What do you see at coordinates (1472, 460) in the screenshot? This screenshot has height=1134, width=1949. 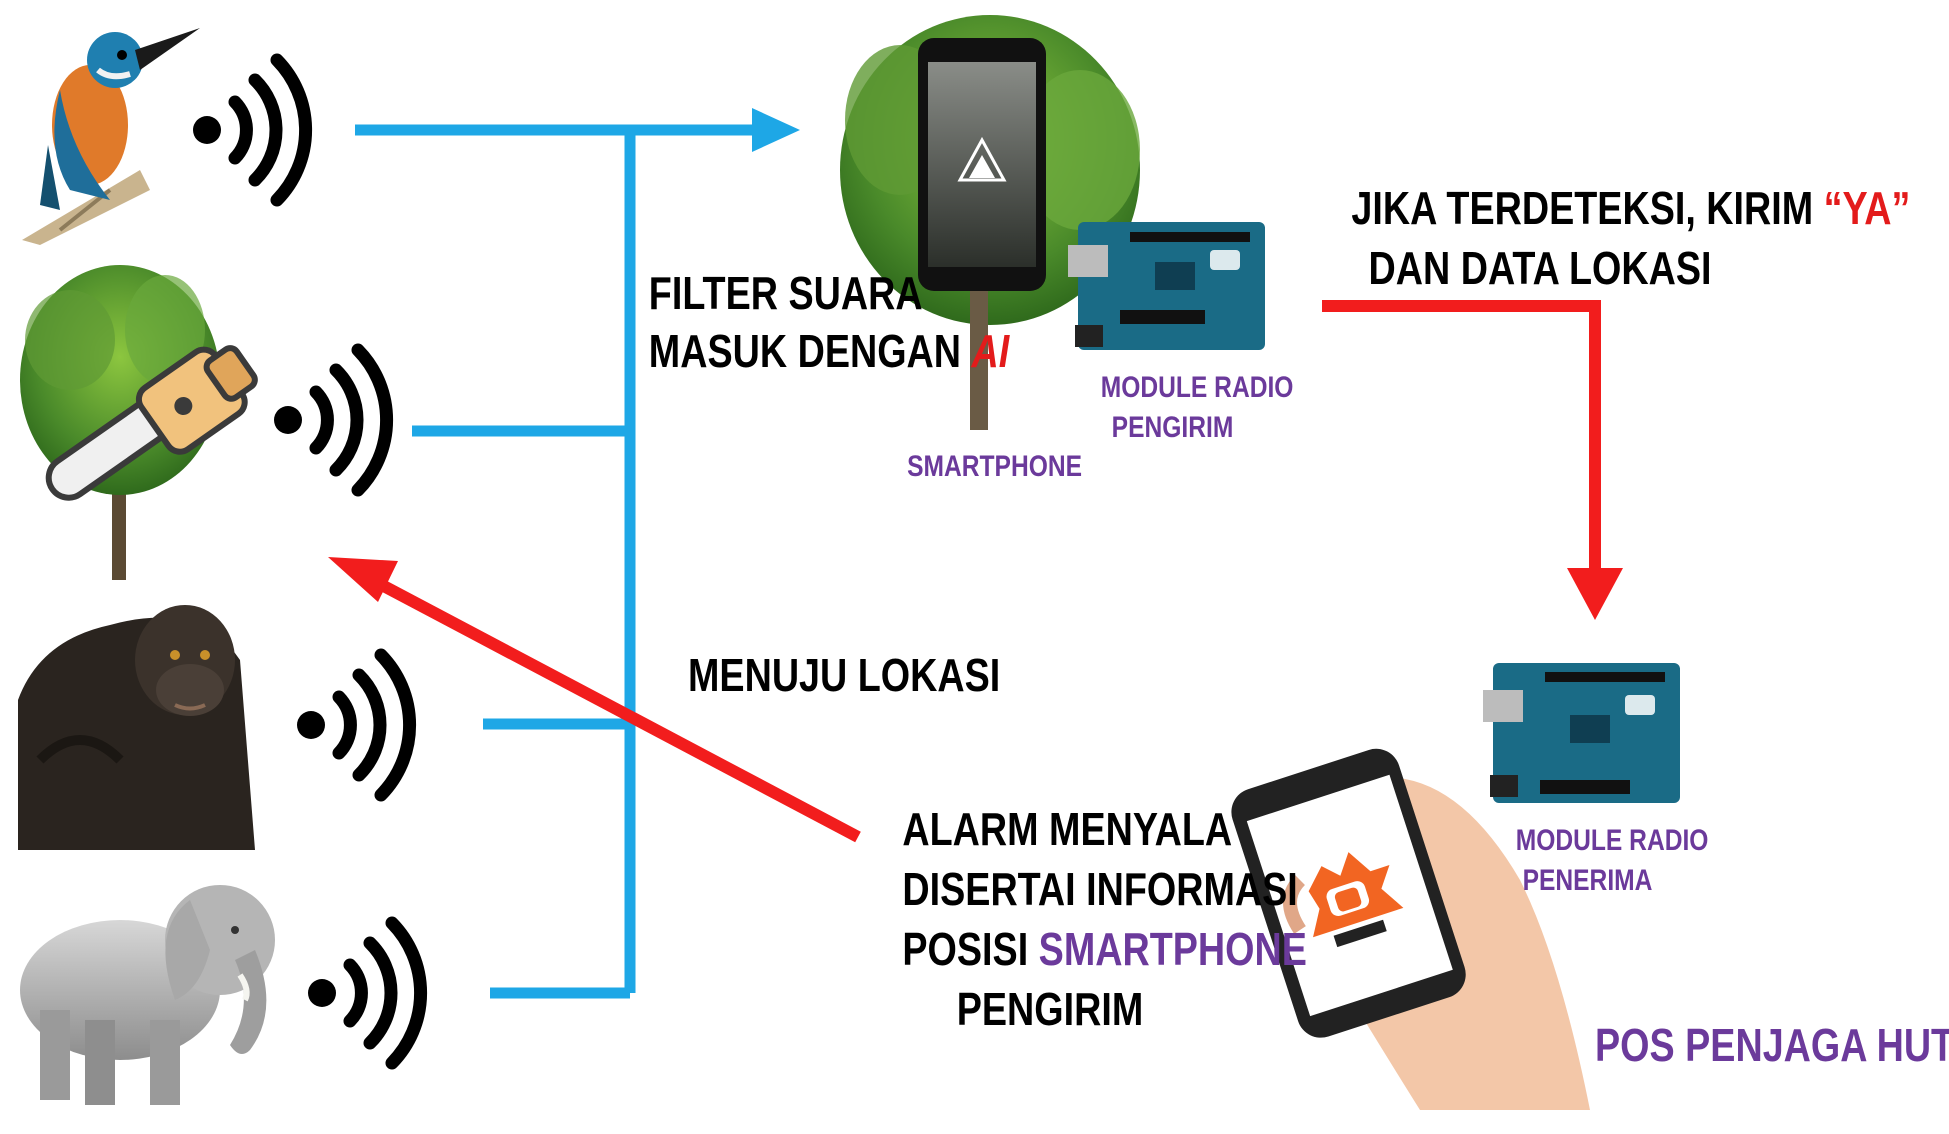 I see `red-alert-arrow` at bounding box center [1472, 460].